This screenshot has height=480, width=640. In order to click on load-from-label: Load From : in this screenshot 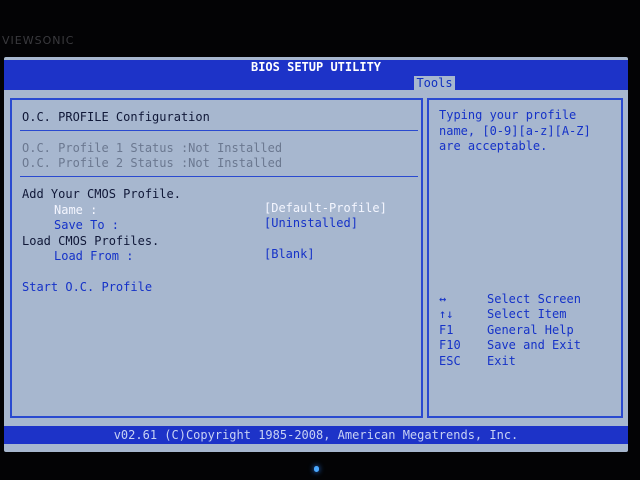, I will do `click(93, 256)`.